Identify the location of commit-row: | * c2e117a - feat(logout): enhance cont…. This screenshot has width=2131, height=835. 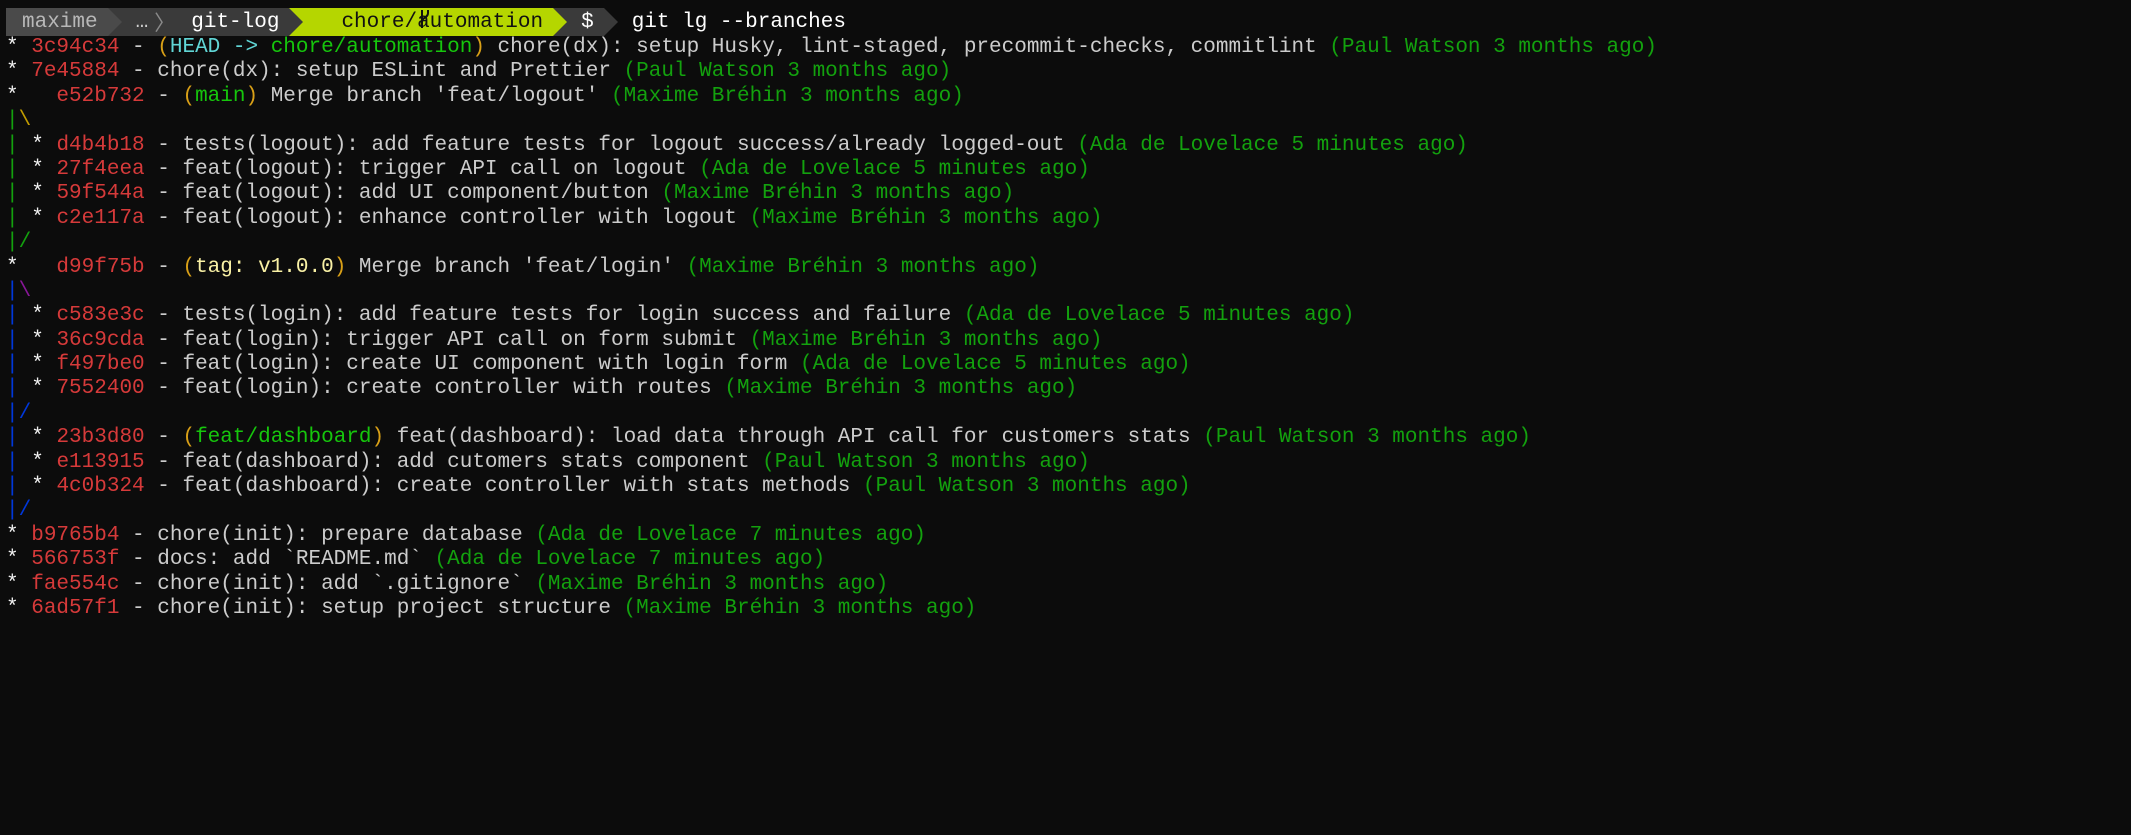
(1068, 219).